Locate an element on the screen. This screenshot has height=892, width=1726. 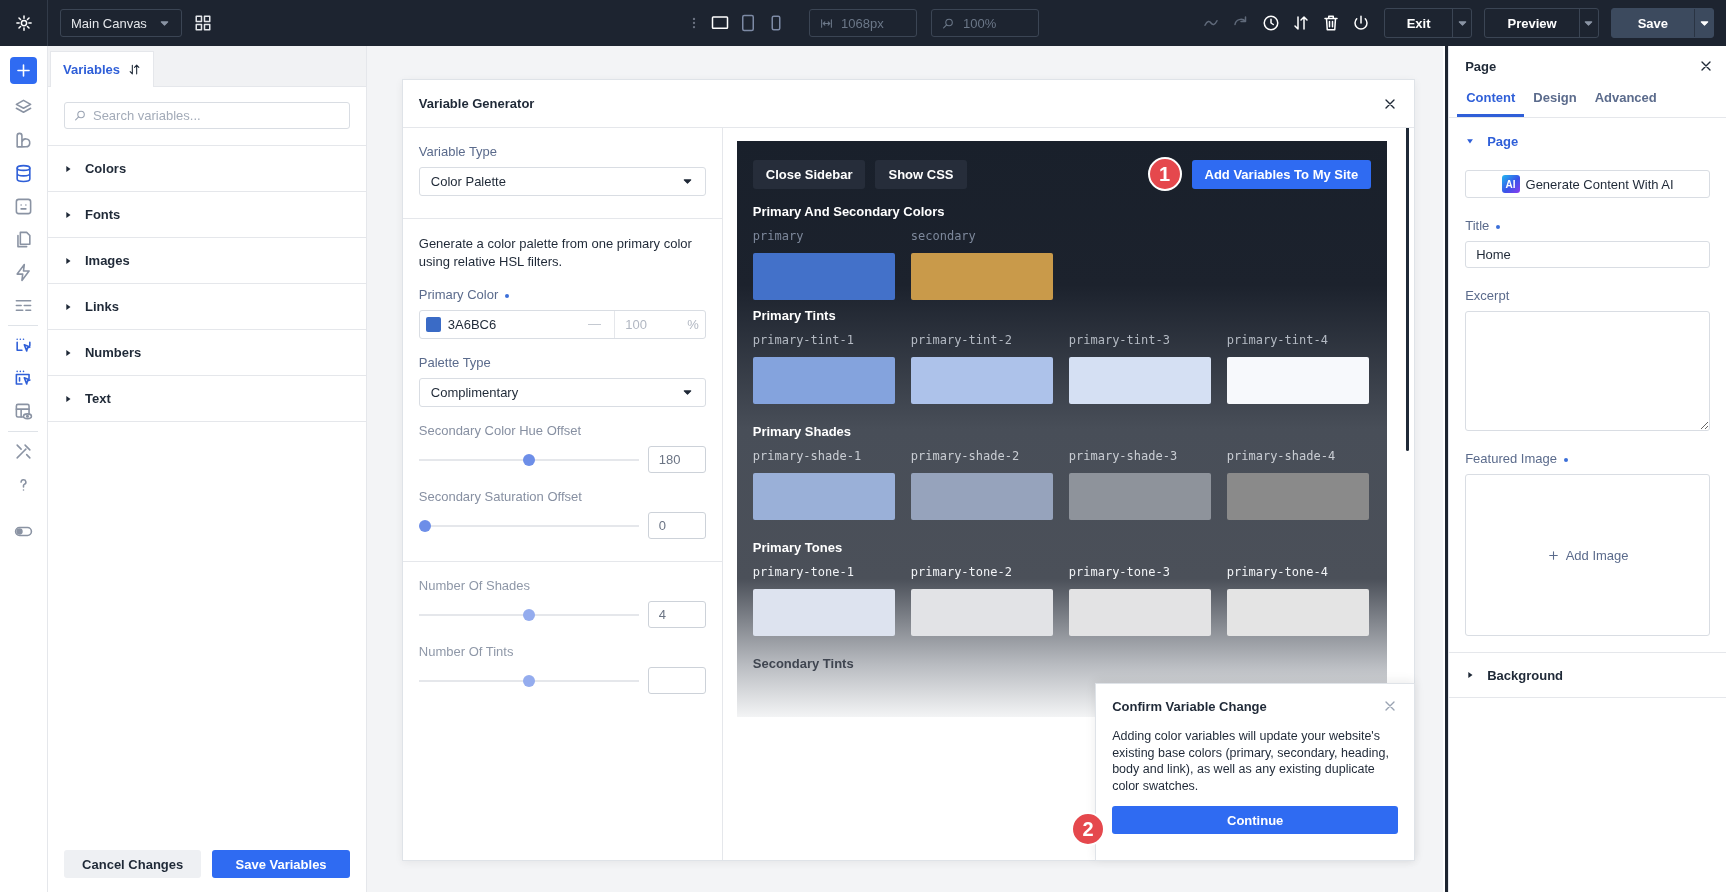
variables-tab: Variables is located at coordinates (102, 69).